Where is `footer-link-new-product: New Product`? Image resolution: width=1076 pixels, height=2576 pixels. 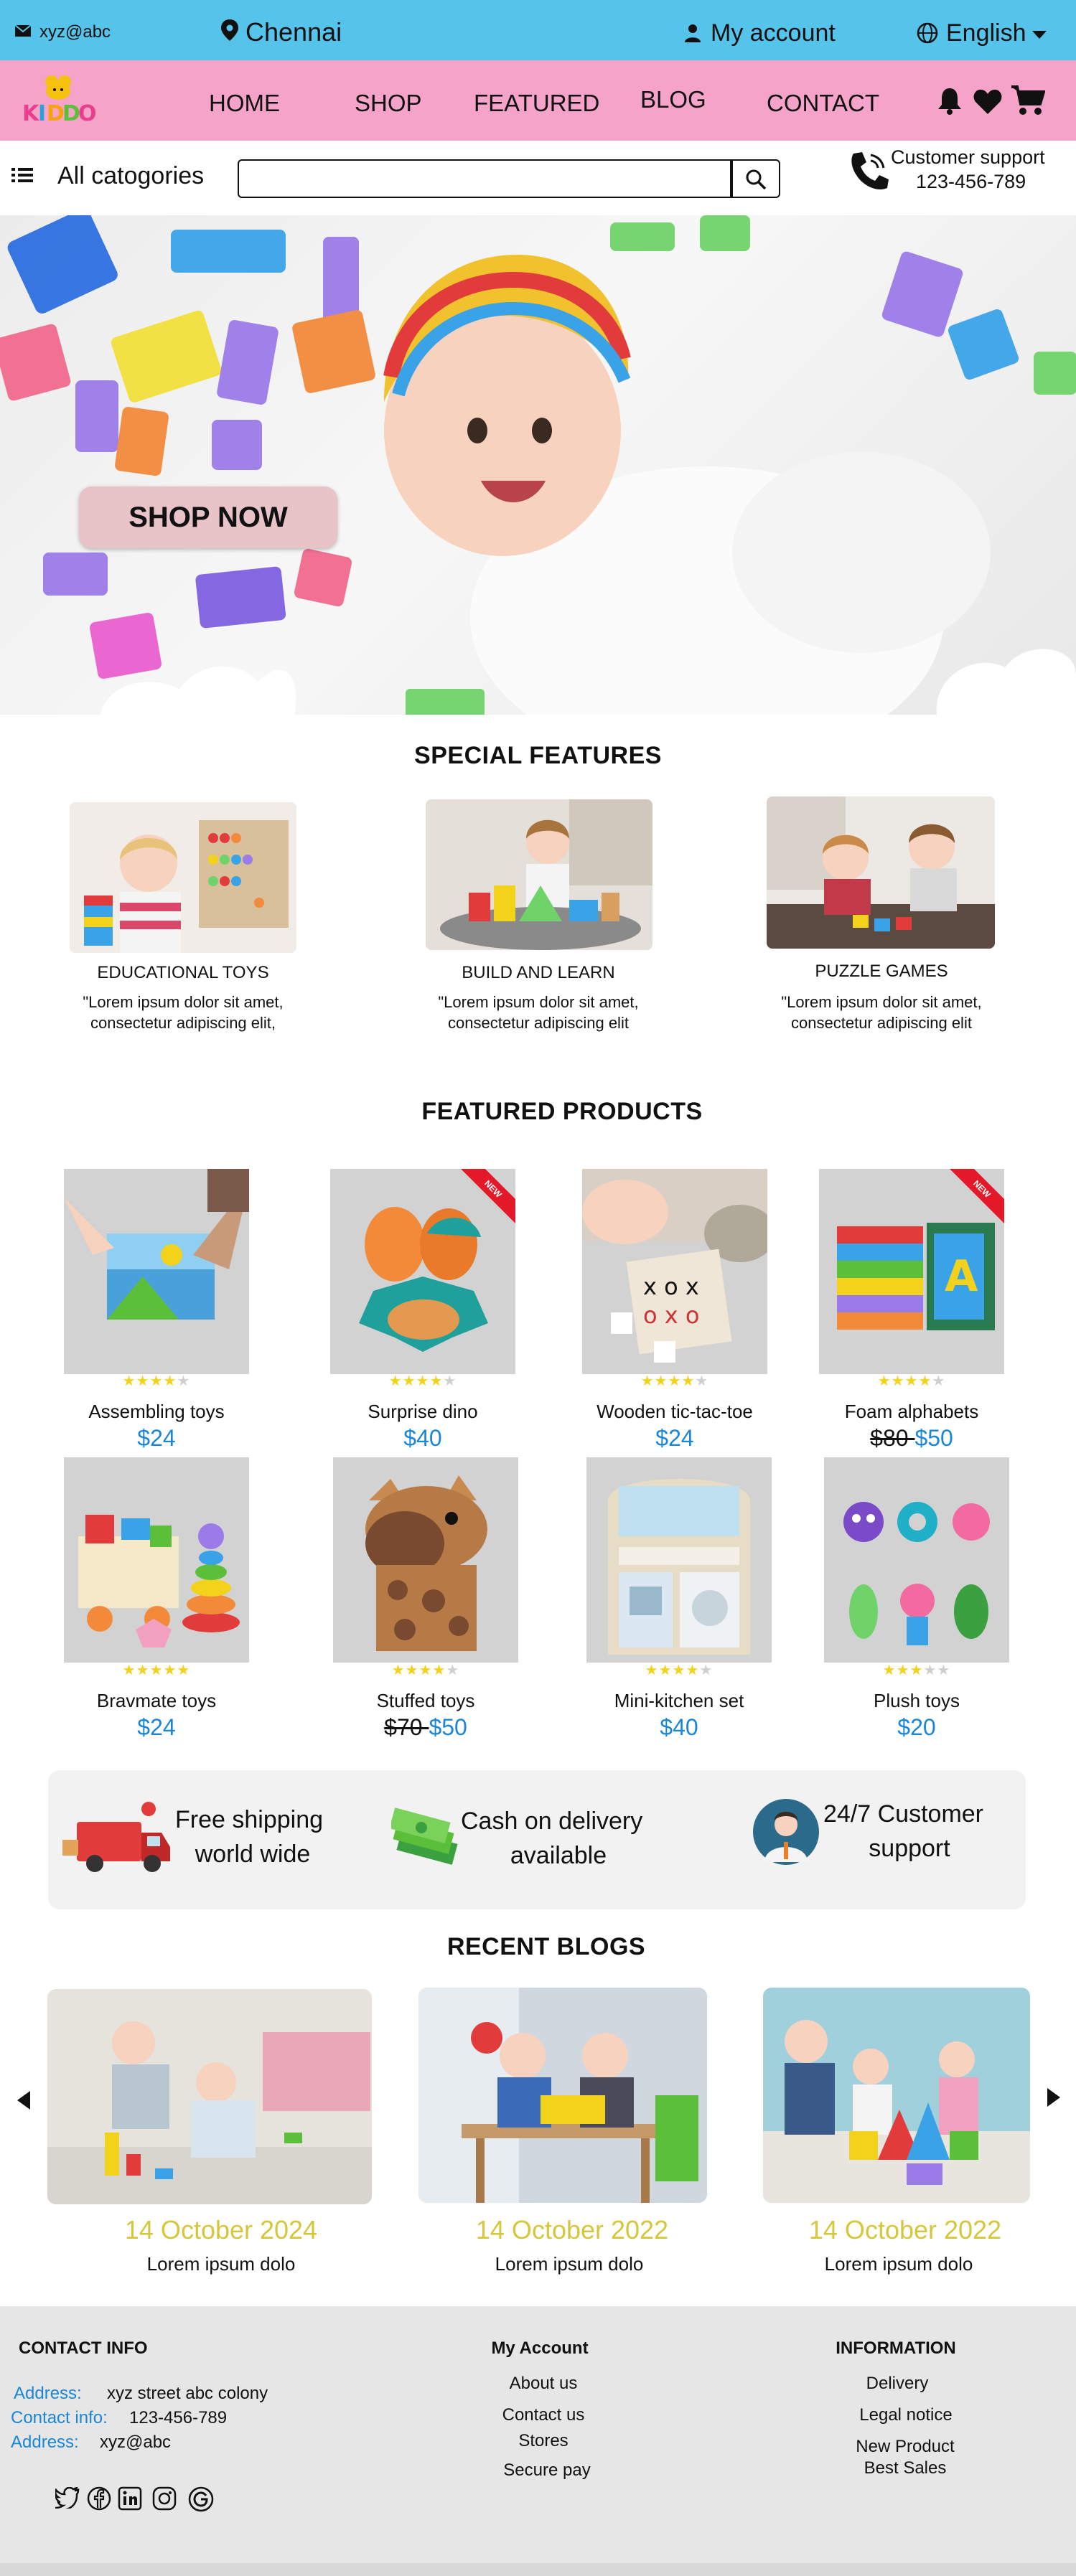 footer-link-new-product: New Product is located at coordinates (905, 2447).